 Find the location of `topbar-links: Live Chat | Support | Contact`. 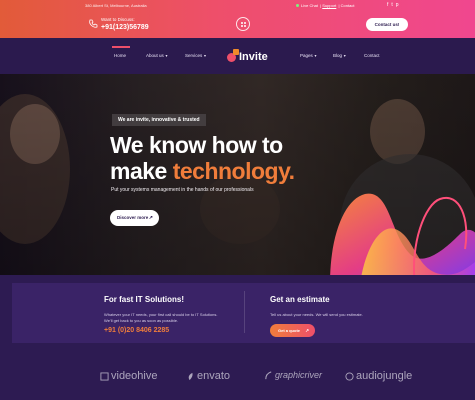

topbar-links: Live Chat | Support | Contact is located at coordinates (325, 5).